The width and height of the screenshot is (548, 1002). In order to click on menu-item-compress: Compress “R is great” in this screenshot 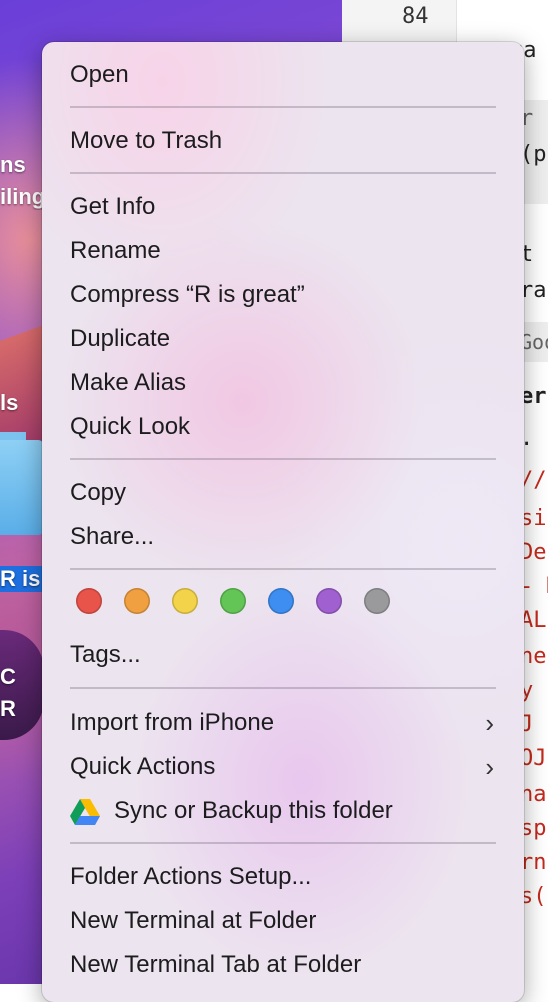, I will do `click(289, 295)`.